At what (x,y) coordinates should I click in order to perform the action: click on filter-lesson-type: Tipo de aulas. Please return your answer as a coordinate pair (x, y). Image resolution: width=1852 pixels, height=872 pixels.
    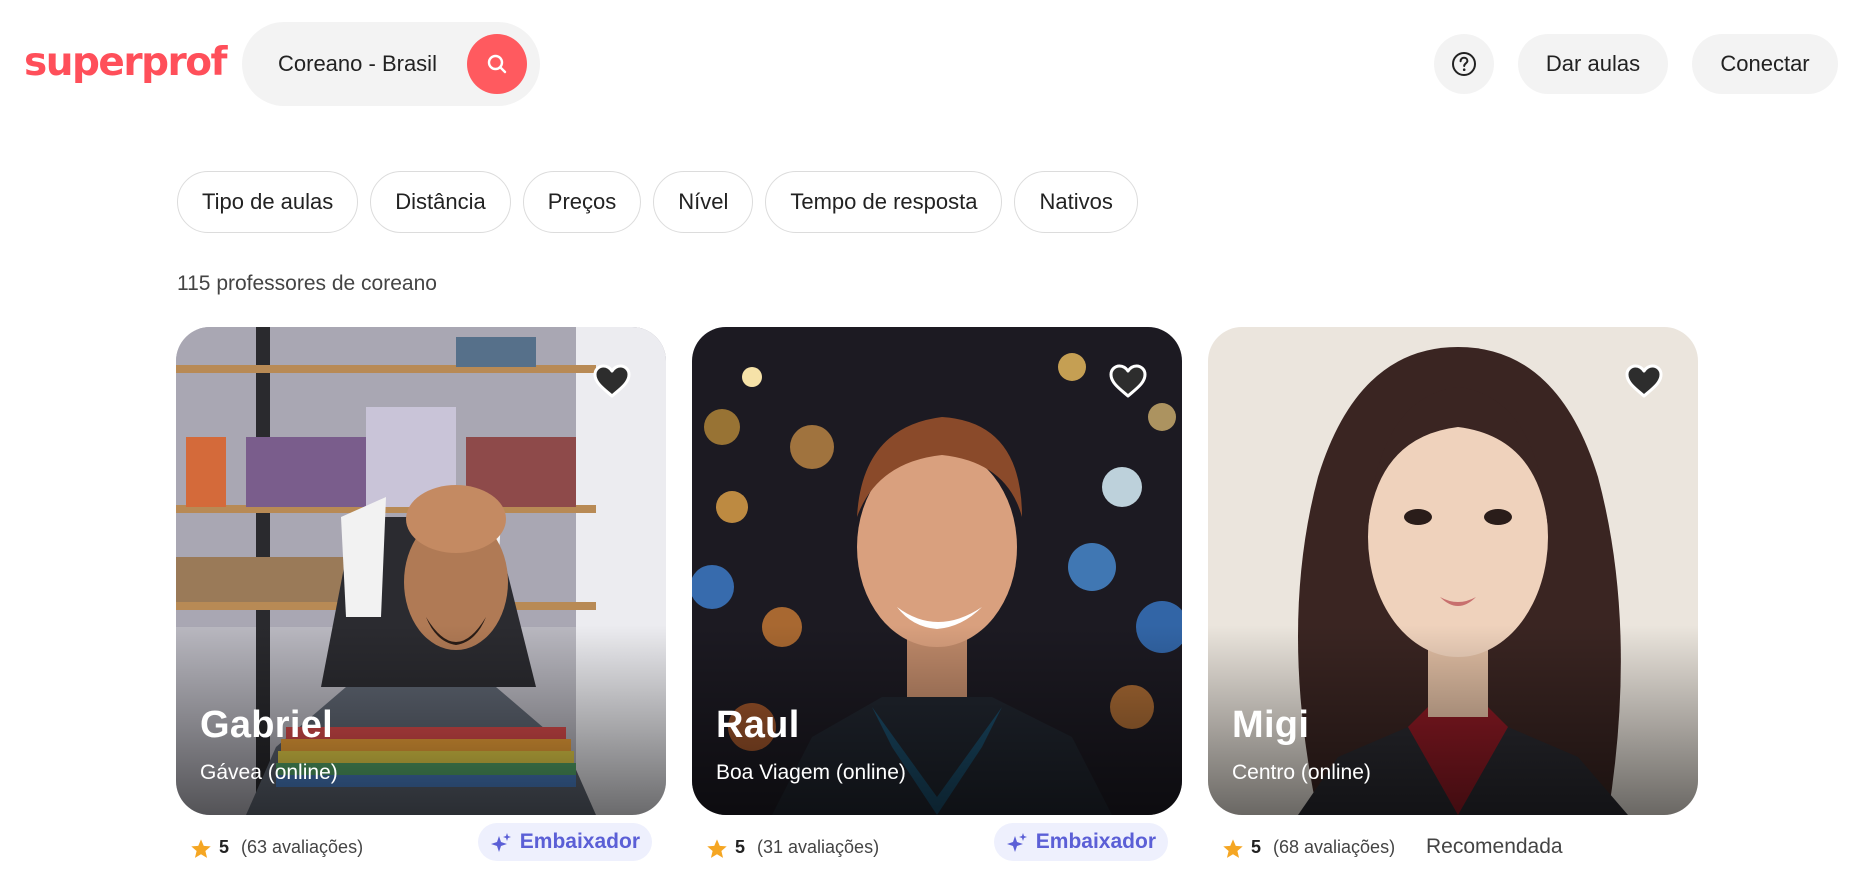
    Looking at the image, I should click on (268, 202).